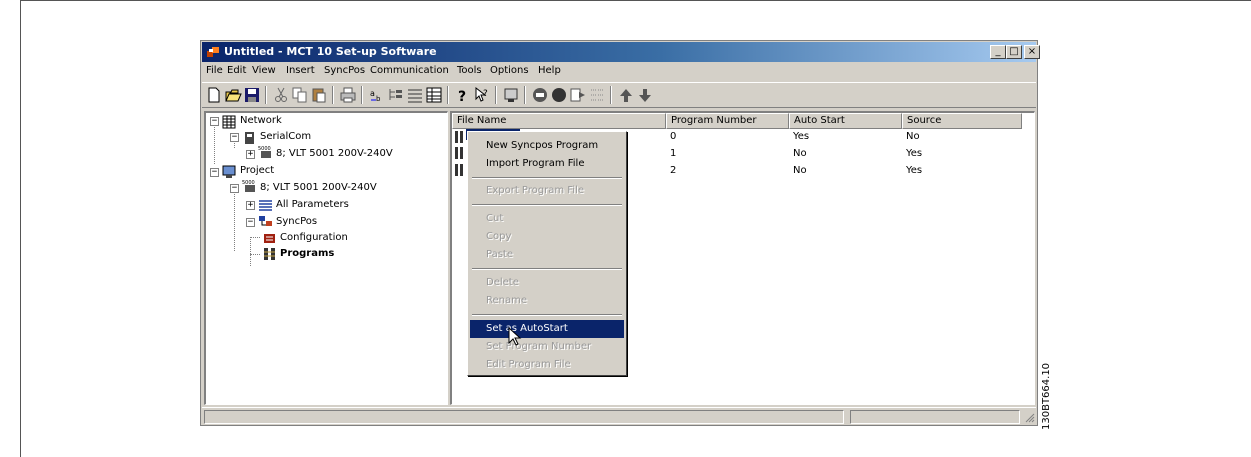 Image resolution: width=1251 pixels, height=457 pixels. I want to click on cut-icon, so click(281, 95).